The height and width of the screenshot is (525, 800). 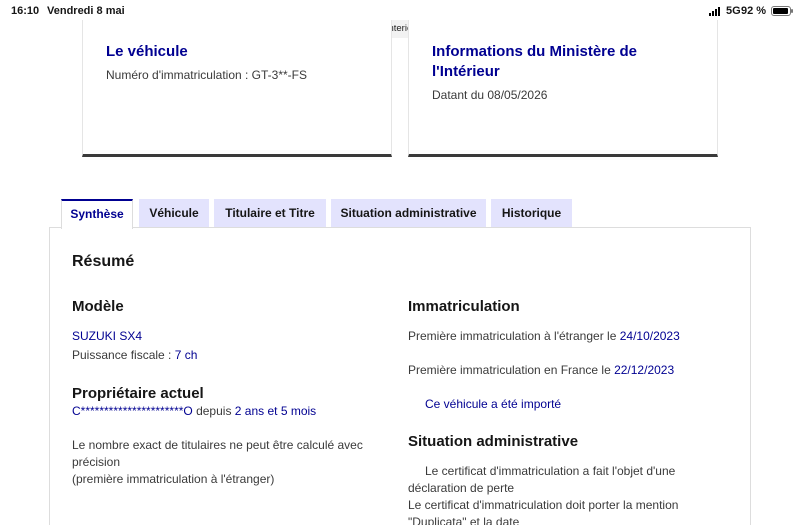 What do you see at coordinates (531, 213) in the screenshot?
I see `tab-historique: Historique` at bounding box center [531, 213].